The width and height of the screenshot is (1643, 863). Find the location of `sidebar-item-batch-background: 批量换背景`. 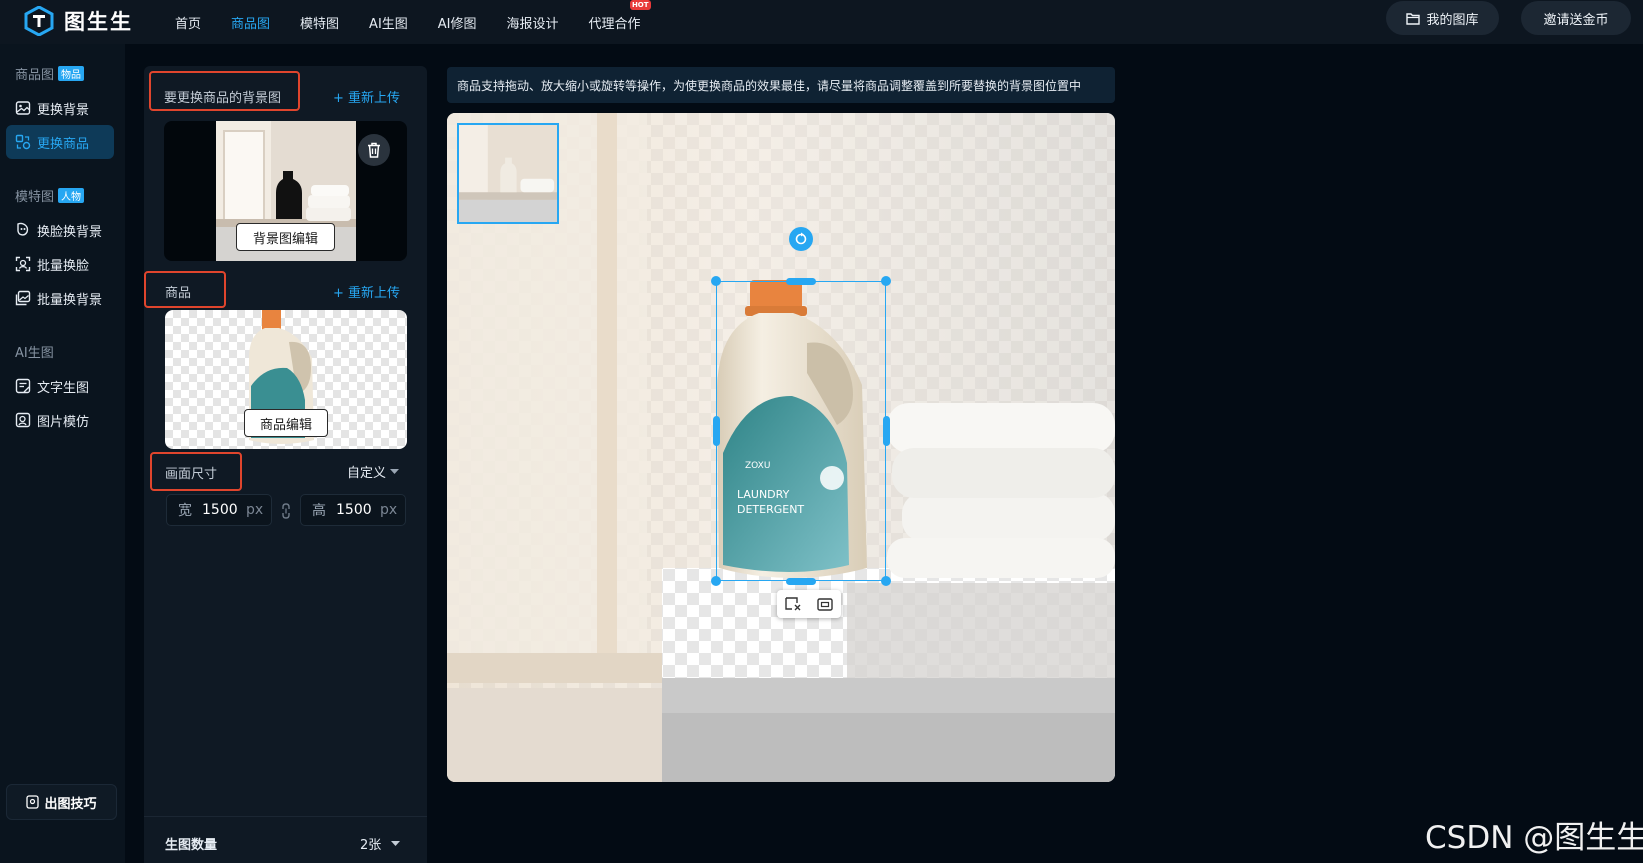

sidebar-item-batch-background: 批量换背景 is located at coordinates (60, 298).